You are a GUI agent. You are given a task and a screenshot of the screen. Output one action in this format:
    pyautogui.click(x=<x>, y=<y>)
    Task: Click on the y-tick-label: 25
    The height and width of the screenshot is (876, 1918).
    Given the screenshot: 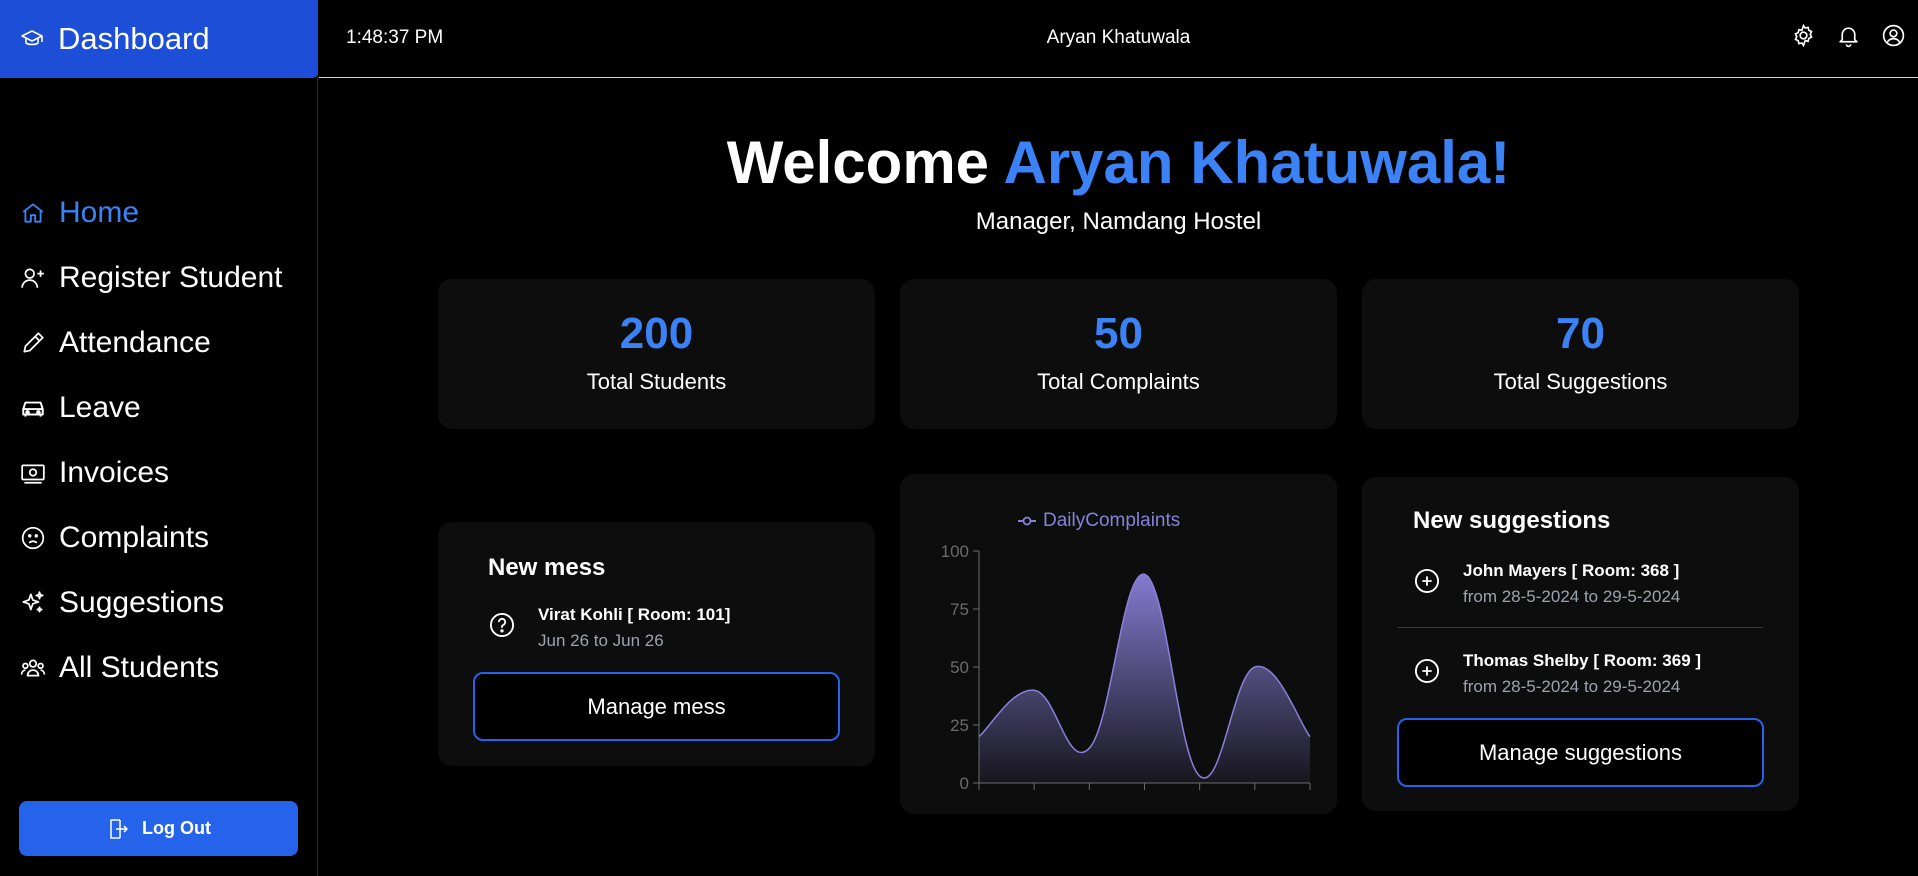 What is the action you would take?
    pyautogui.click(x=959, y=725)
    